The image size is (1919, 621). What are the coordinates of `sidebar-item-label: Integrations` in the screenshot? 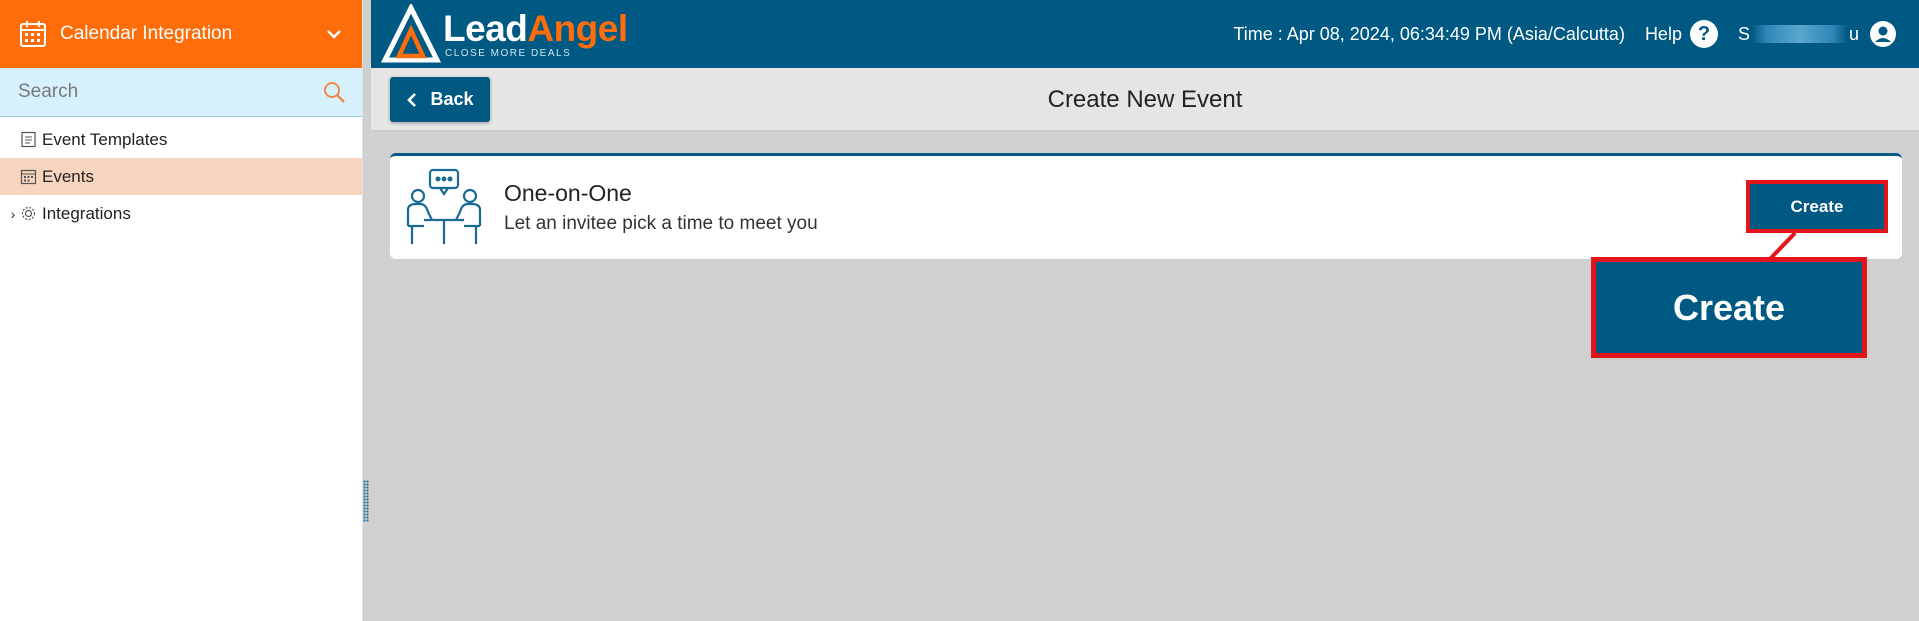 It's located at (86, 213).